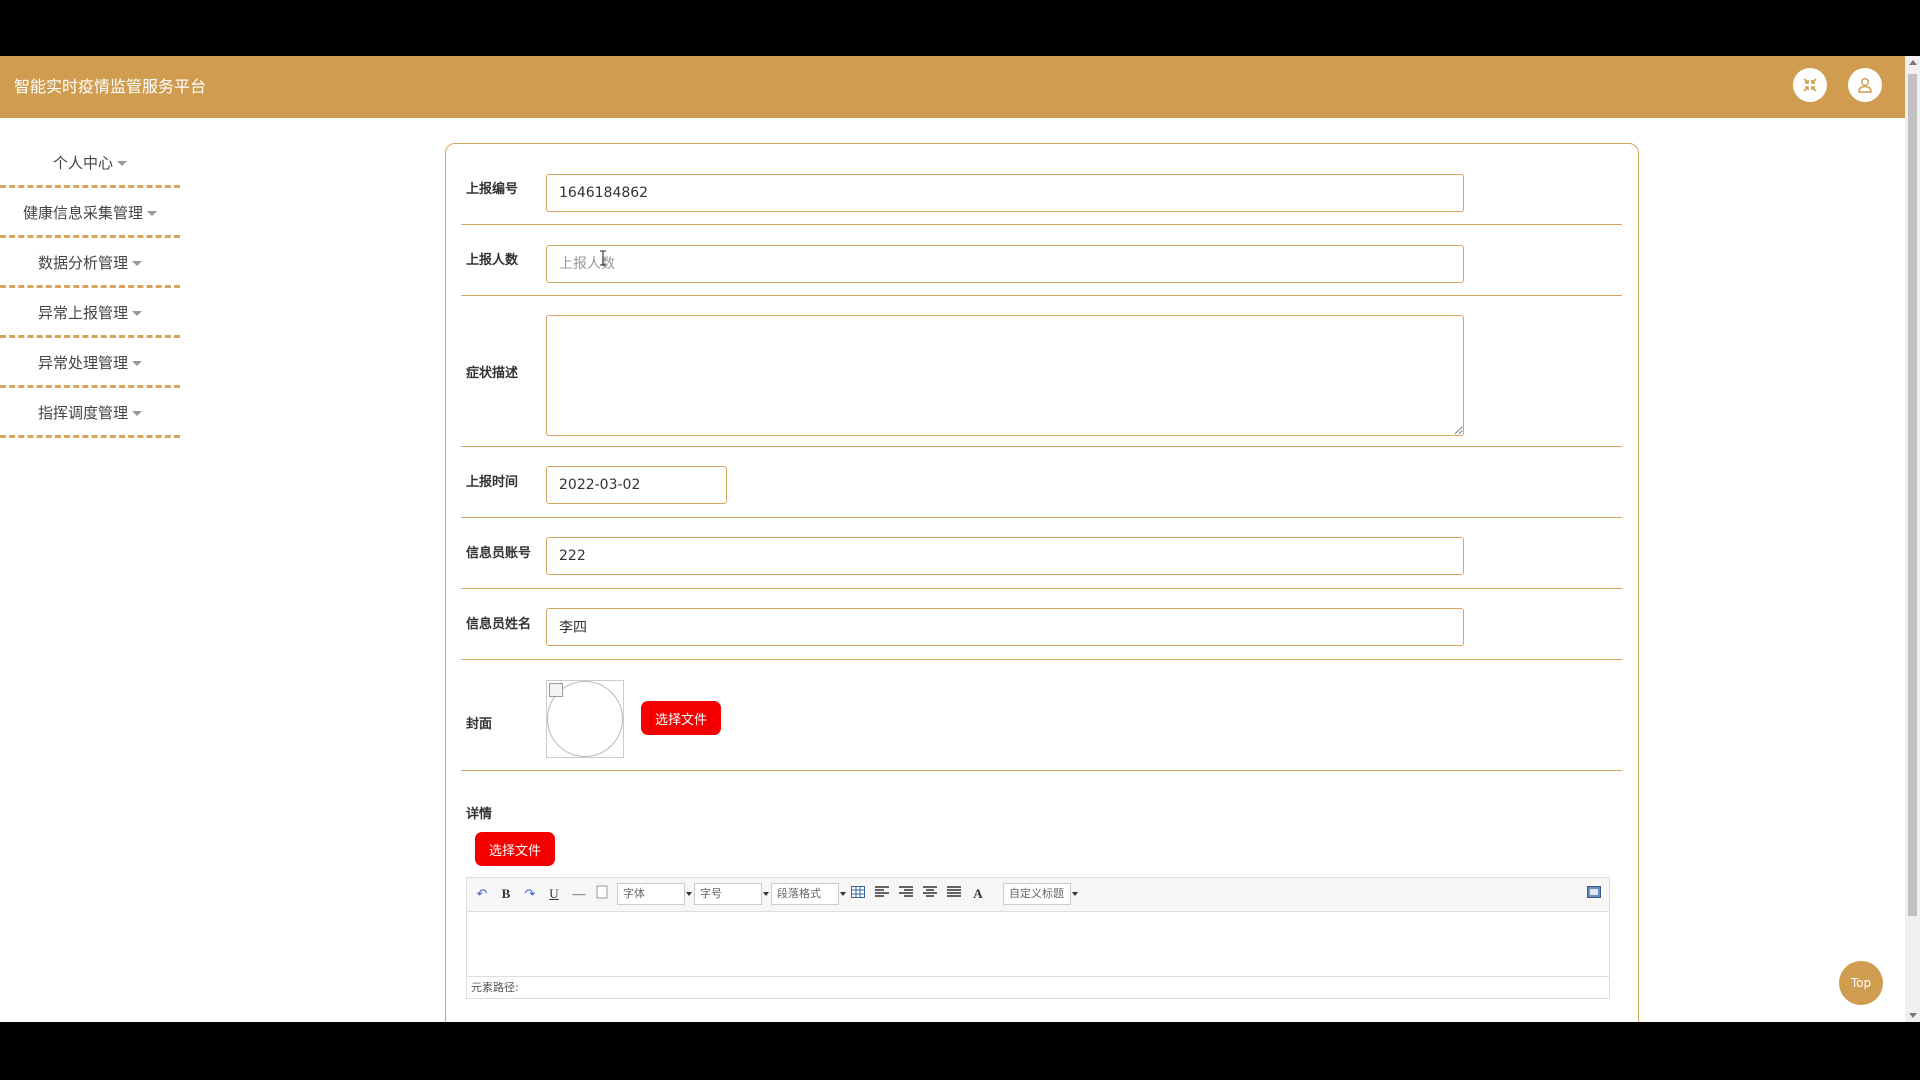  I want to click on report-count-label: 上报人数, so click(492, 260).